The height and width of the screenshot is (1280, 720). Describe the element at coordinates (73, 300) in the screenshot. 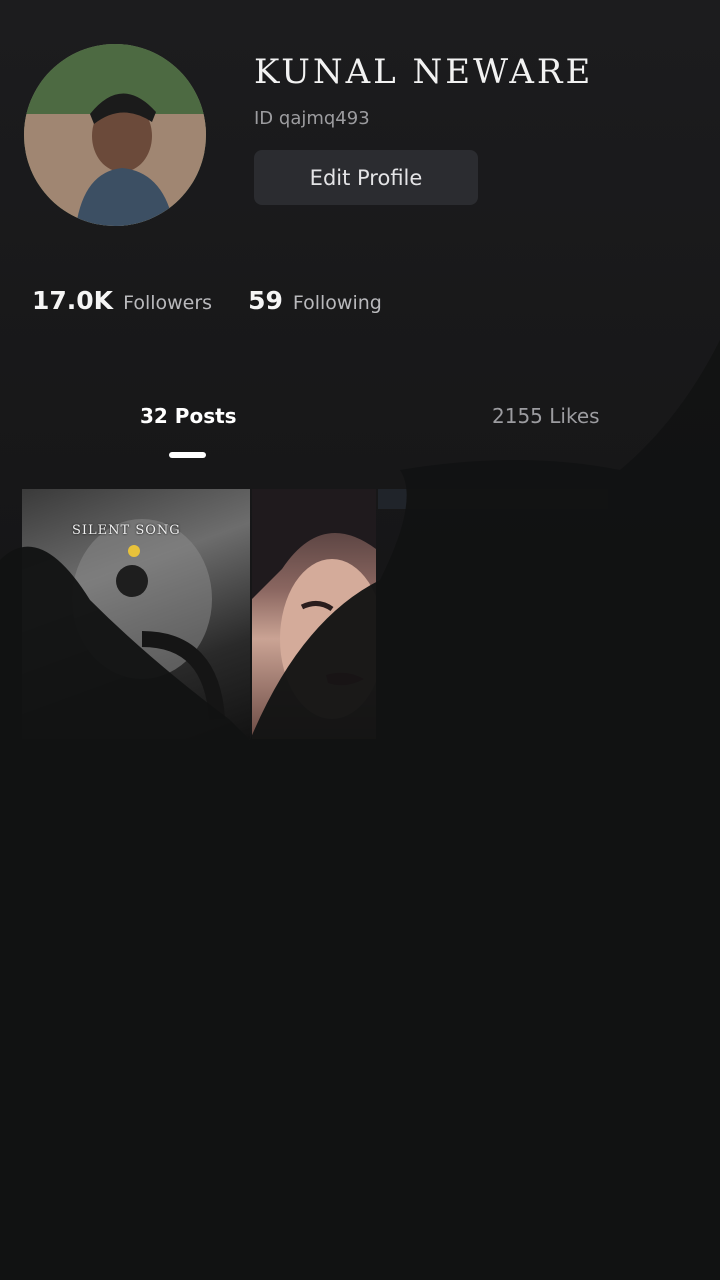

I see `followers-count: 17.0K` at that location.